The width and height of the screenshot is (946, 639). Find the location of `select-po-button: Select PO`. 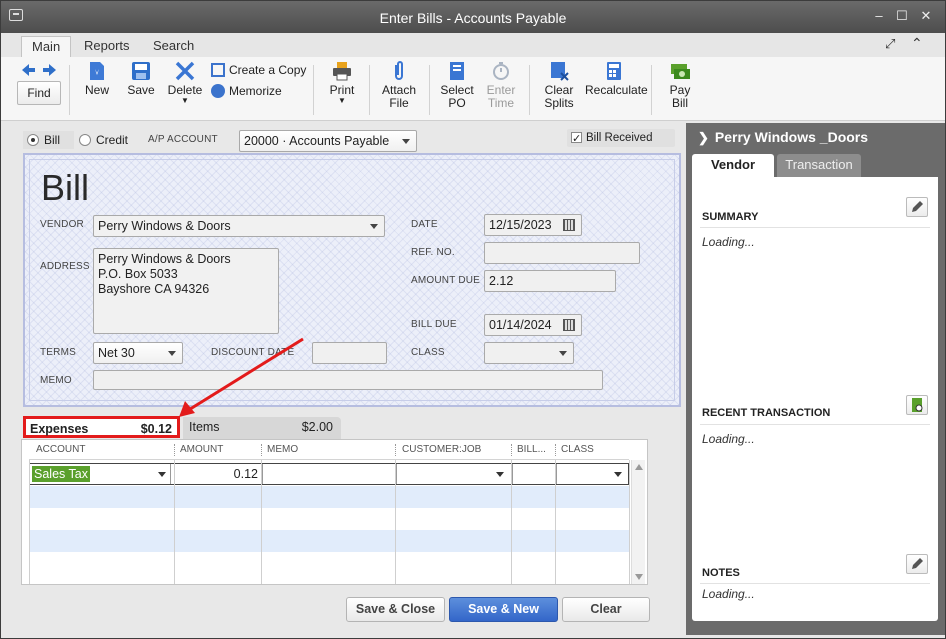

select-po-button: Select PO is located at coordinates (457, 85).